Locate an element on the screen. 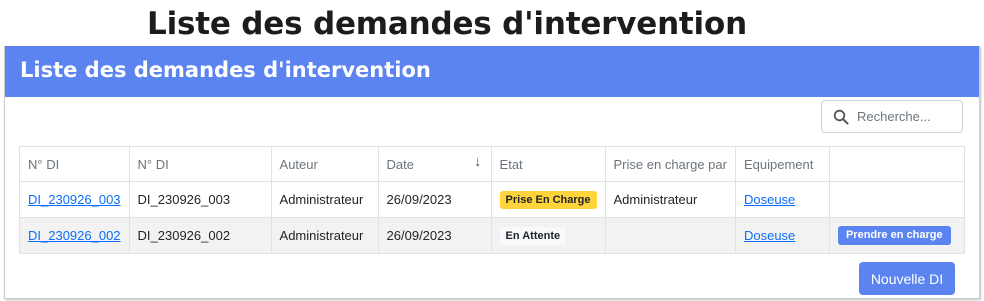  page-title: Liste des demandes d'intervention is located at coordinates (447, 24).